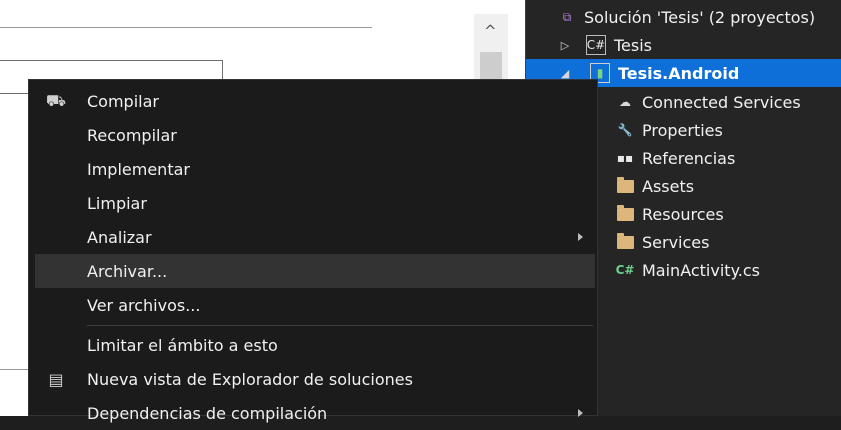 This screenshot has width=841, height=430. Describe the element at coordinates (625, 130) in the screenshot. I see `wrench-icon: 🔧` at that location.